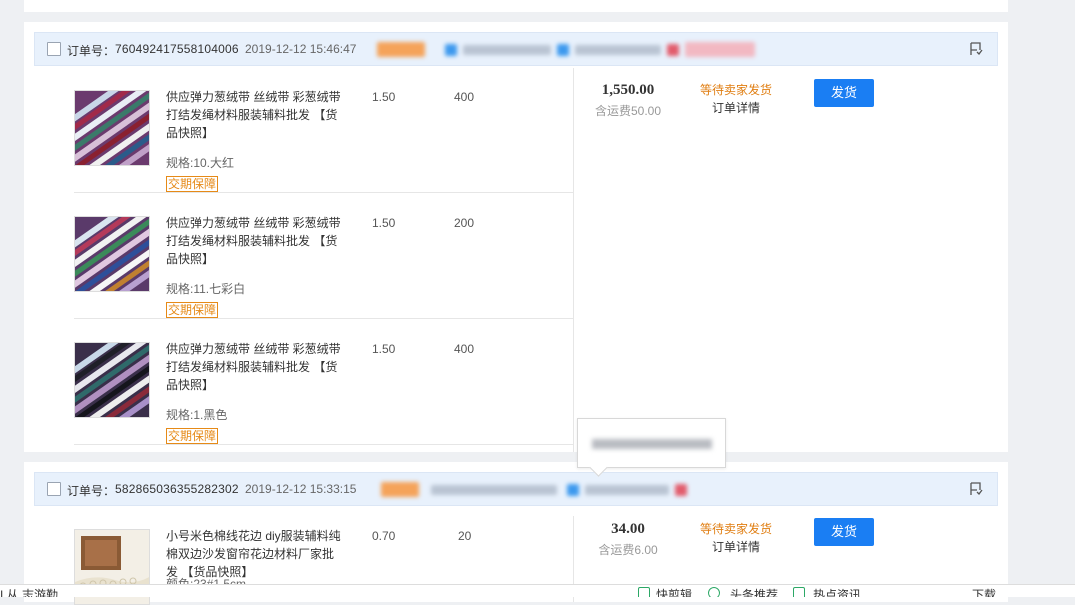  I want to click on status-item-news: 热点资讯, so click(837, 591).